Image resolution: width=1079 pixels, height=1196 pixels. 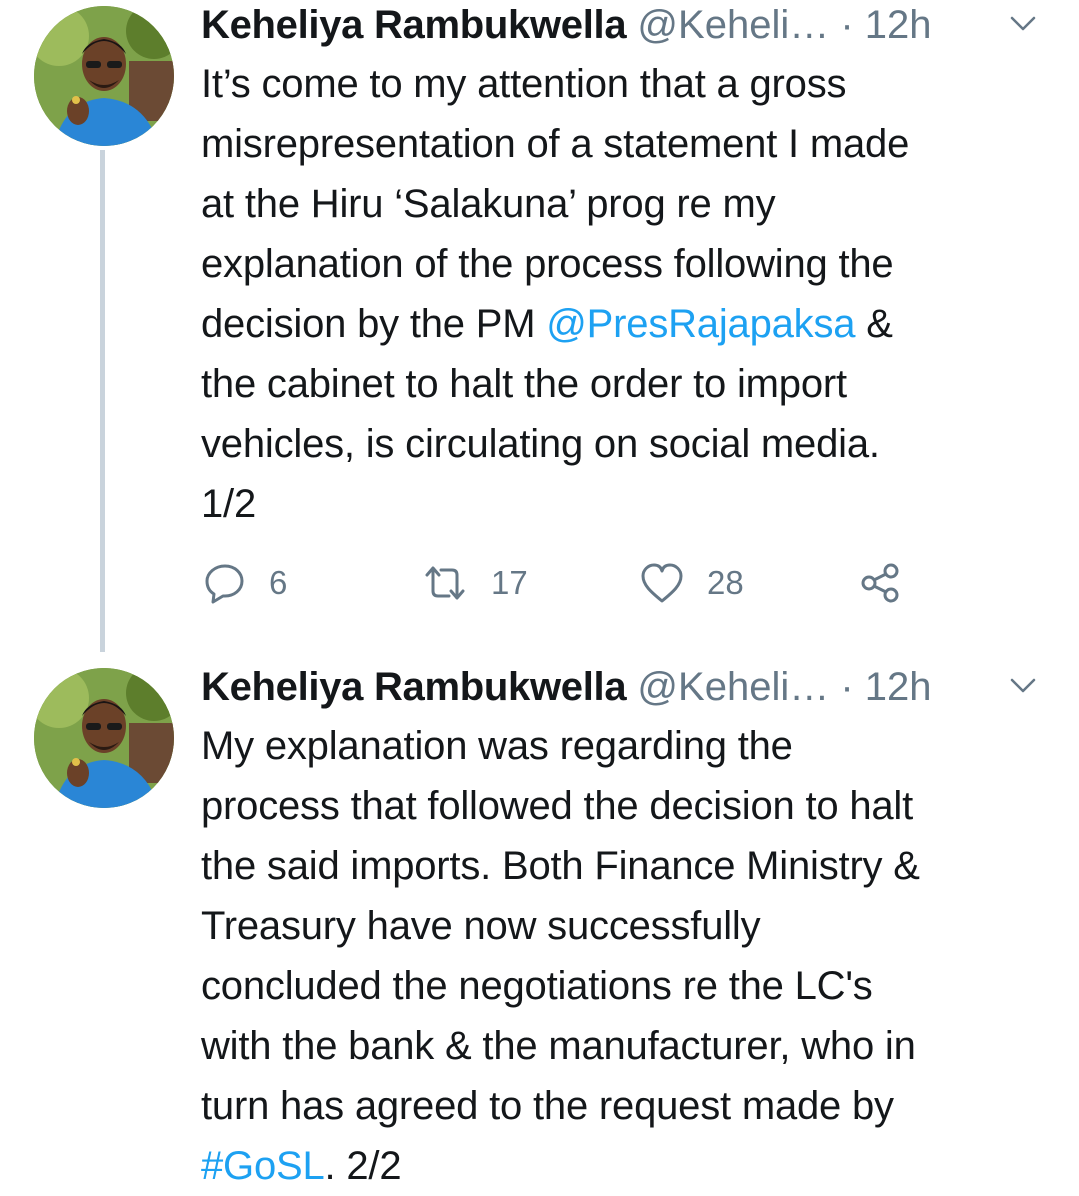 What do you see at coordinates (524, 384) in the screenshot?
I see `tweet-text-line: the cabinet to halt the order to import` at bounding box center [524, 384].